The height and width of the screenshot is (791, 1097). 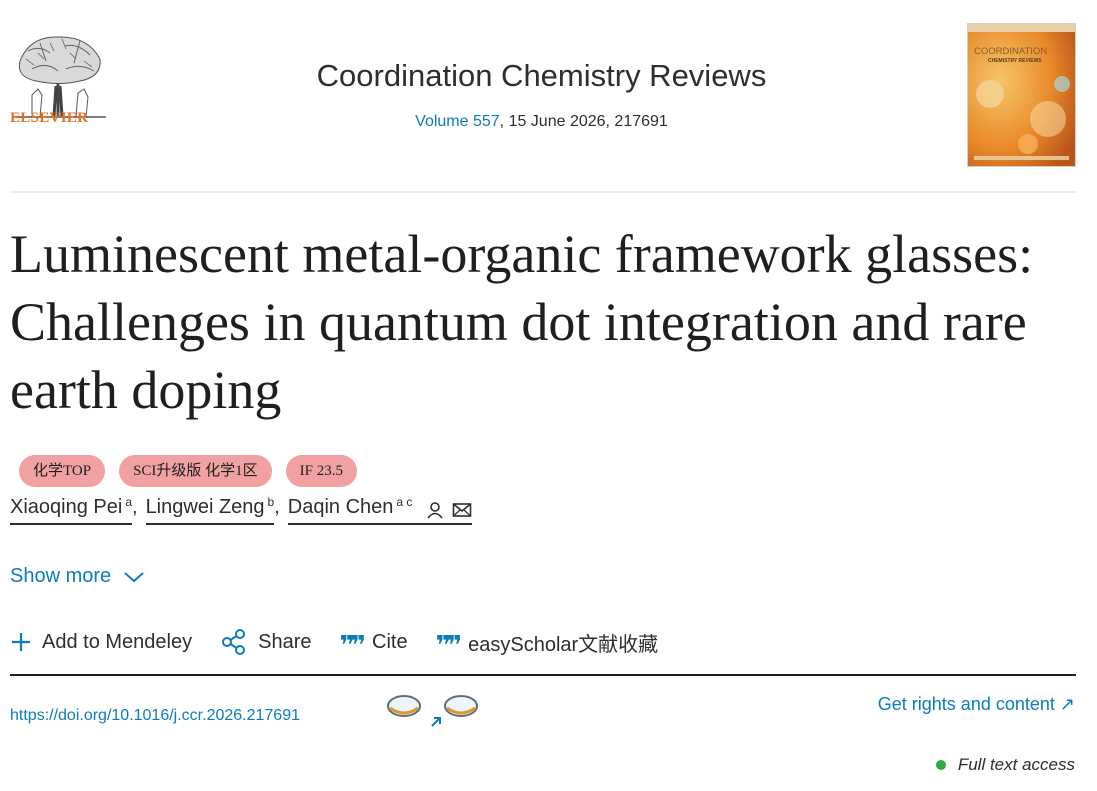 What do you see at coordinates (1067, 704) in the screenshot?
I see `external-arrow-icon: ↗` at bounding box center [1067, 704].